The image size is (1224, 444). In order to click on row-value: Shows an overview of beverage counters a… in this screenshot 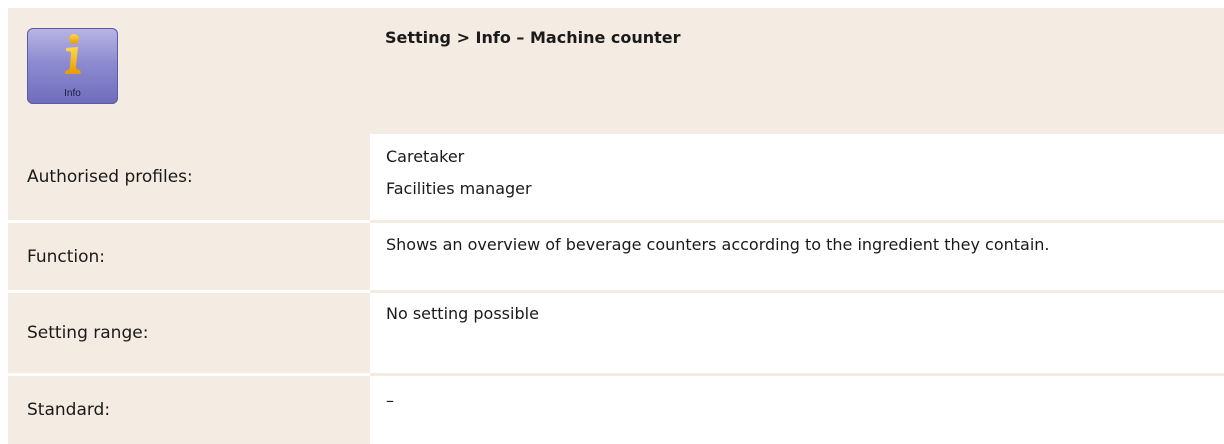, I will do `click(797, 256)`.